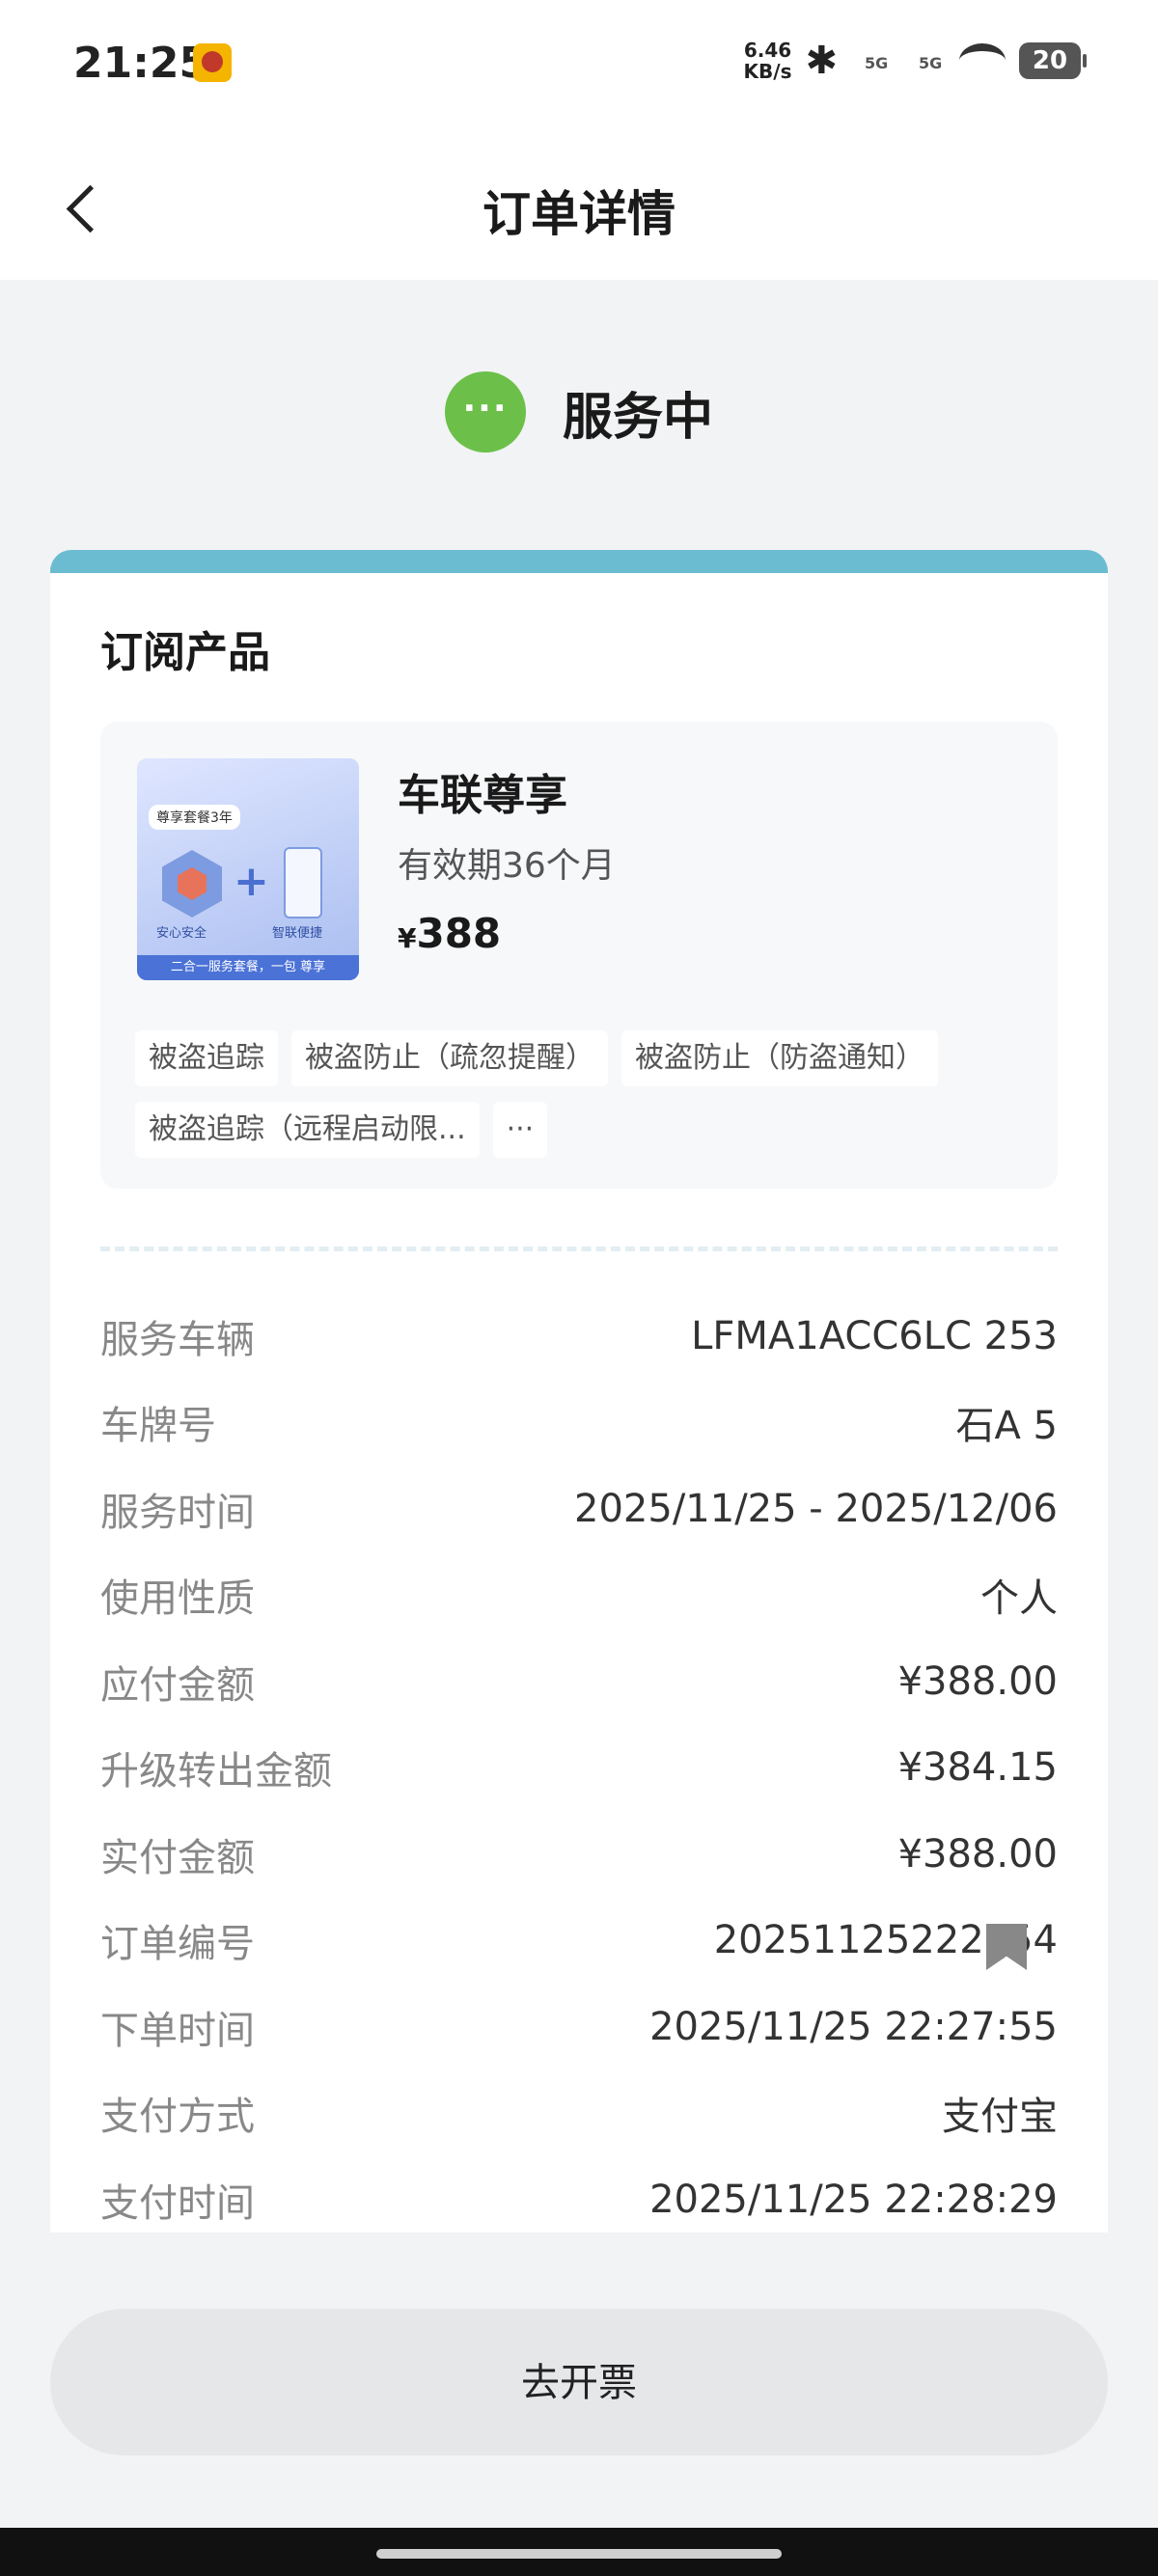 The height and width of the screenshot is (2576, 1158). What do you see at coordinates (637, 418) in the screenshot?
I see `status-text: 服务中` at bounding box center [637, 418].